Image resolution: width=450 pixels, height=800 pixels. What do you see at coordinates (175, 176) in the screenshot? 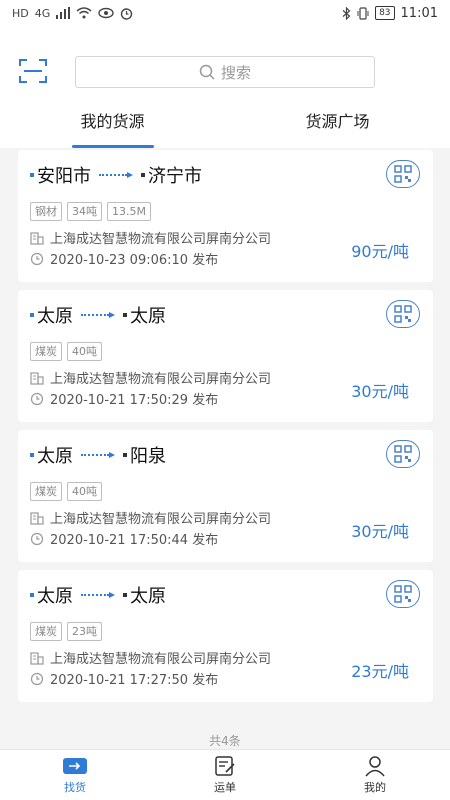
I see `destination-city: 济宁市` at bounding box center [175, 176].